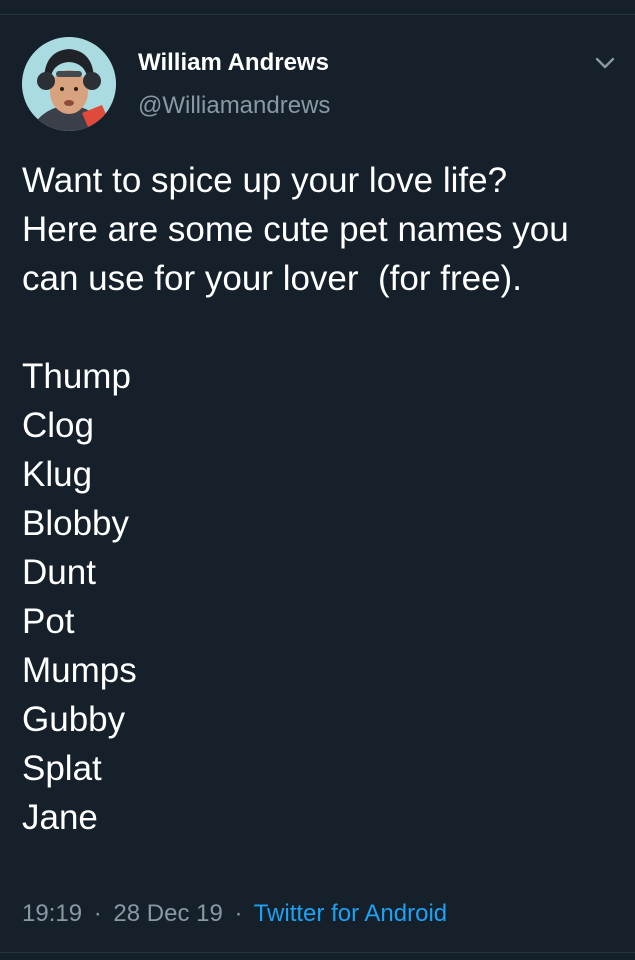 The width and height of the screenshot is (635, 960). I want to click on list-item: Pot, so click(48, 621).